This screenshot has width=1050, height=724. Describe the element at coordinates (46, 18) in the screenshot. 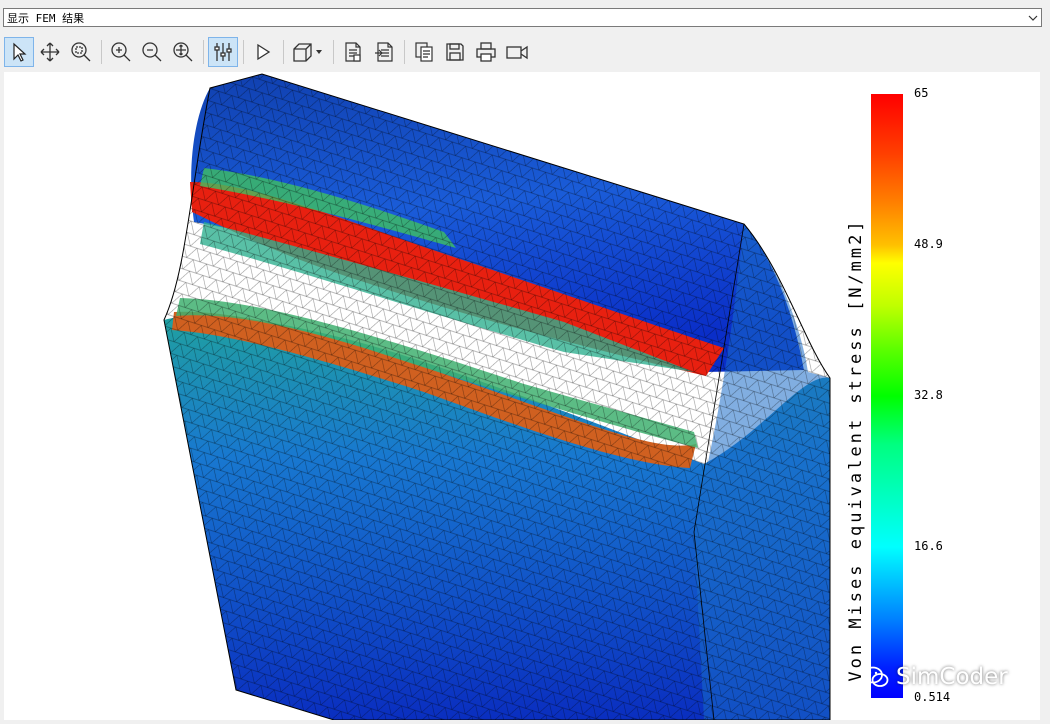

I see `dropdown-value: 显示 FEM 结果` at that location.